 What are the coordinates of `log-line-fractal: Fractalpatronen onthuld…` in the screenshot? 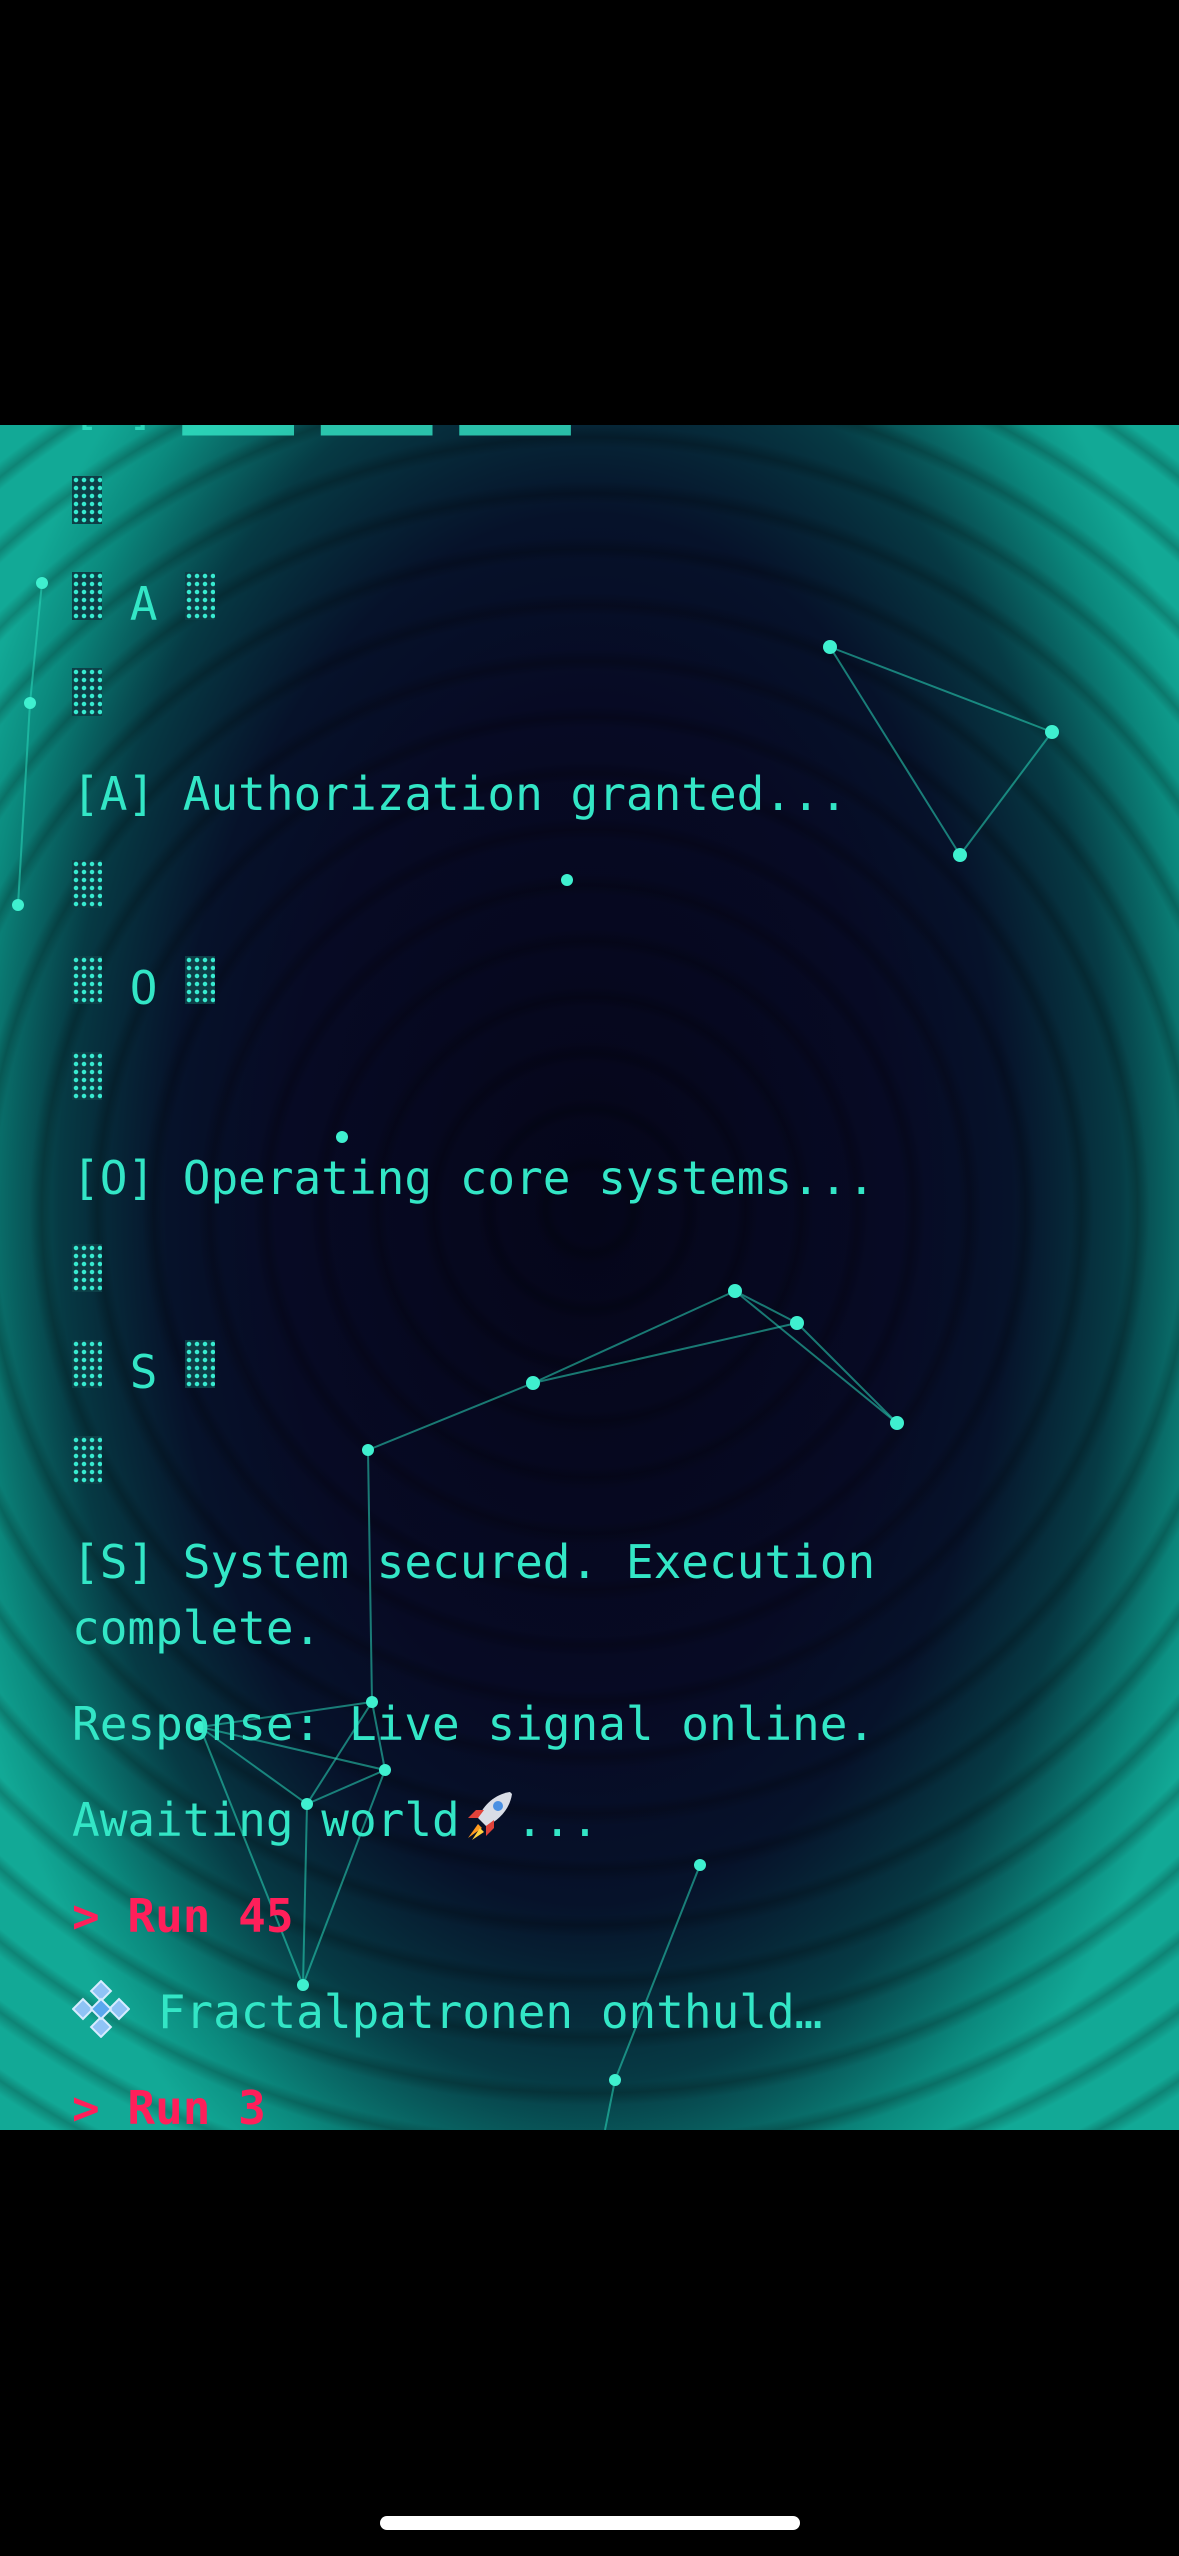 It's located at (447, 2017).